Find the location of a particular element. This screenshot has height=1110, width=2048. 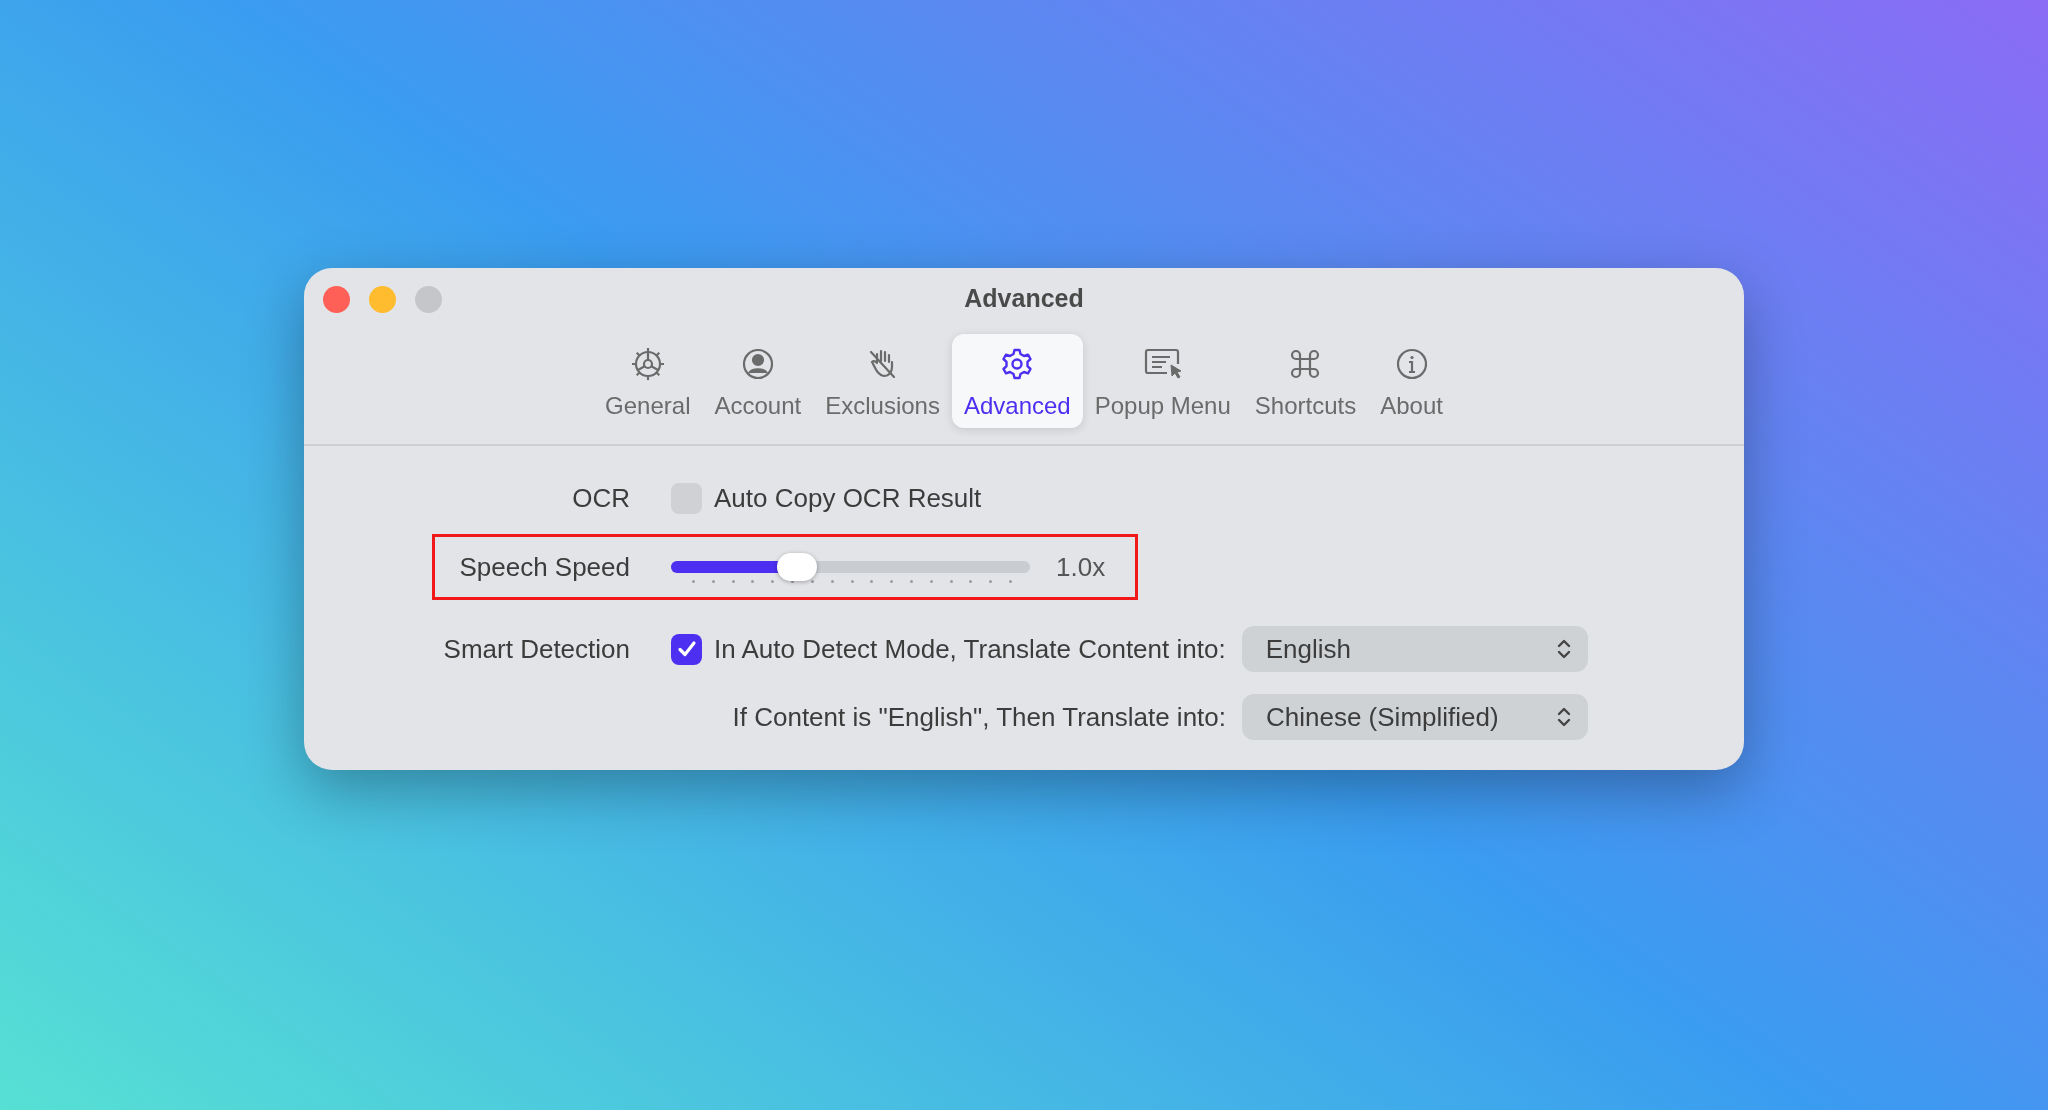

zoom-button is located at coordinates (428, 299).